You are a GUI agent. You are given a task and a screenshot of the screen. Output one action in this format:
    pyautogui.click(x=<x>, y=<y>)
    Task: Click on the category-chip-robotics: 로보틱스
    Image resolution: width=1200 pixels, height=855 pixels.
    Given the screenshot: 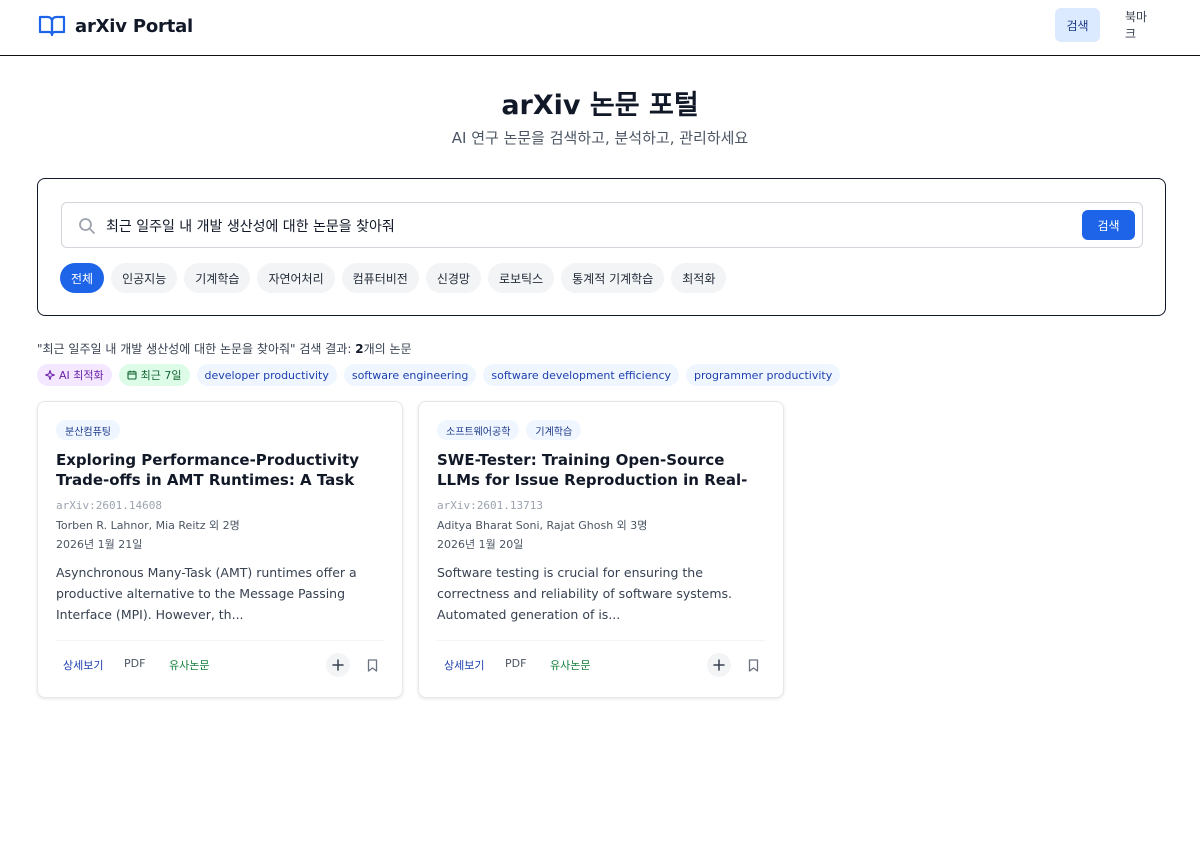 What is the action you would take?
    pyautogui.click(x=521, y=278)
    